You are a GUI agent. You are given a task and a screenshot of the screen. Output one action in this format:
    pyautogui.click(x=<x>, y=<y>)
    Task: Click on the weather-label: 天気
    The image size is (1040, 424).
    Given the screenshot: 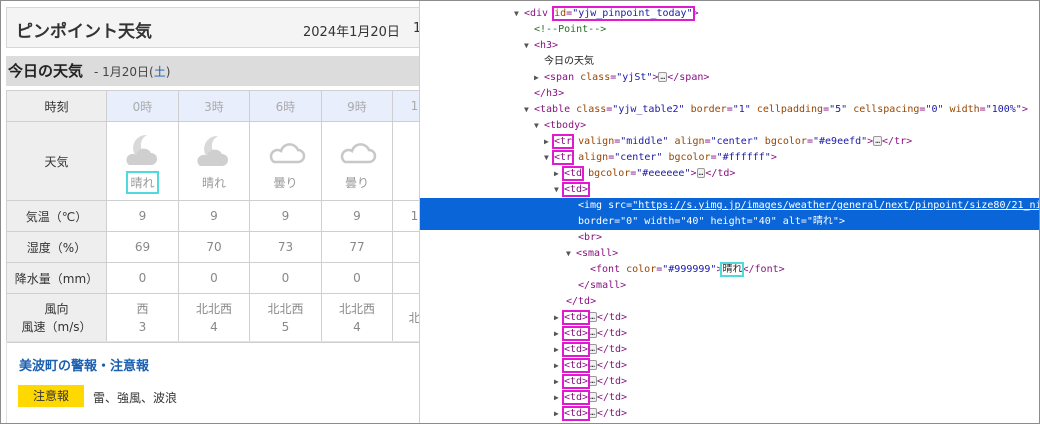 What is the action you would take?
    pyautogui.click(x=56, y=161)
    